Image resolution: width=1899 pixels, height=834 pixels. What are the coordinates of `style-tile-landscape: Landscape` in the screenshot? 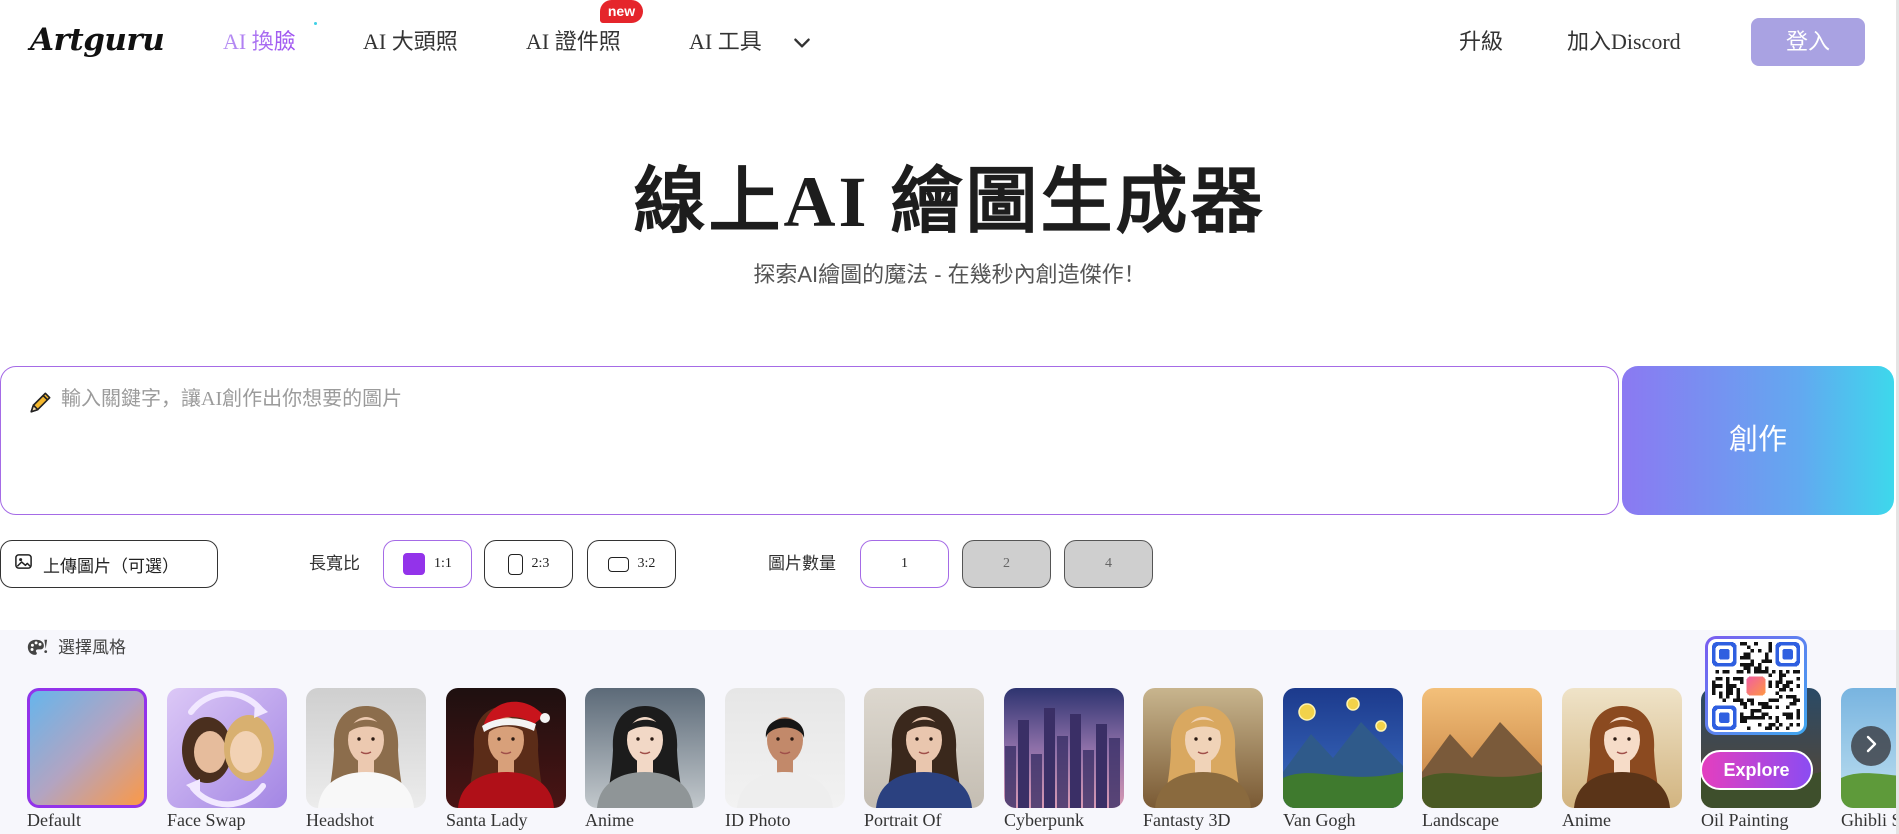 It's located at (1482, 760).